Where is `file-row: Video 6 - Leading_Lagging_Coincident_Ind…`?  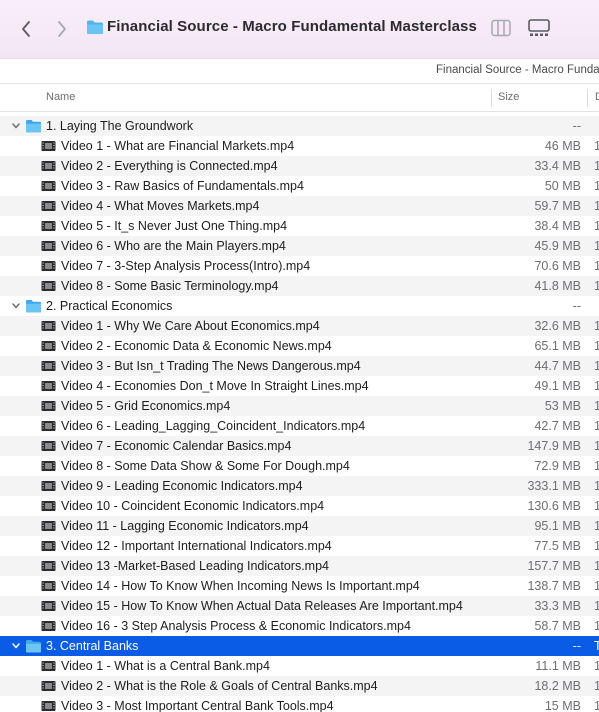 file-row: Video 6 - Leading_Lagging_Coincident_Ind… is located at coordinates (299, 426).